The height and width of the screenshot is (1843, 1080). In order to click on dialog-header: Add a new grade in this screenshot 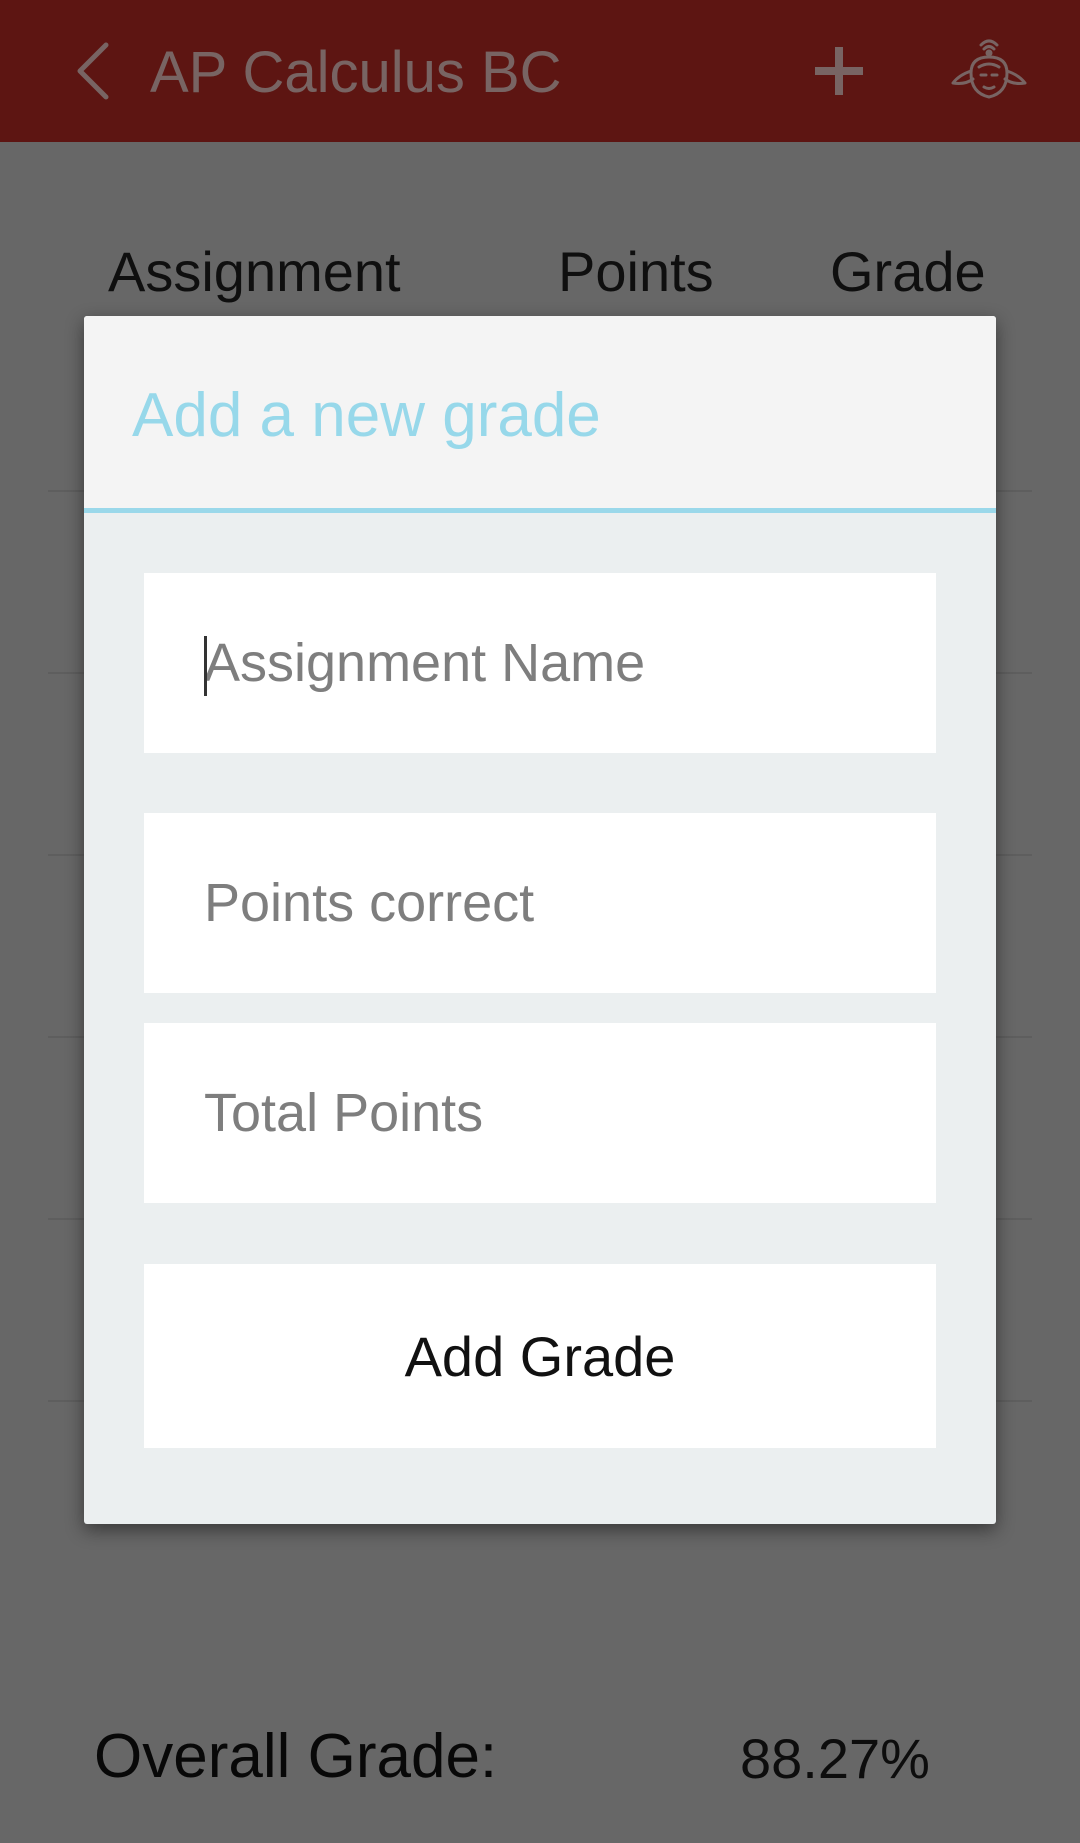, I will do `click(540, 414)`.